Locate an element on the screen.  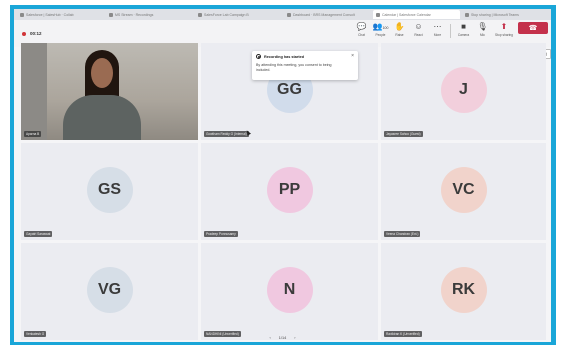
participant-avatar: N is located at coordinates (289, 289).